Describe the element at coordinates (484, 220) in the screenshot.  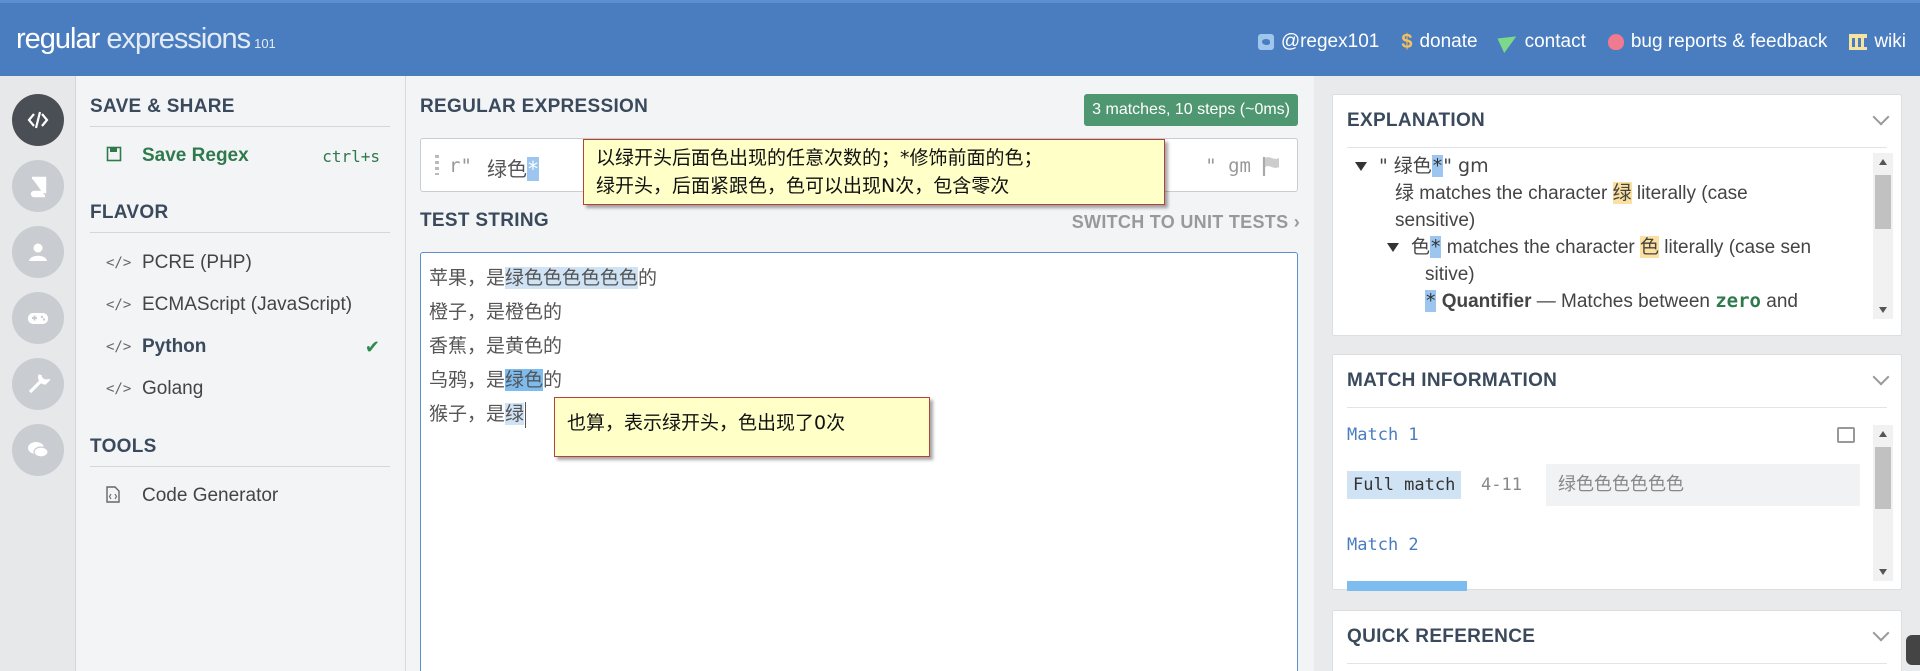
I see `test-string-label: TEST STRING` at that location.